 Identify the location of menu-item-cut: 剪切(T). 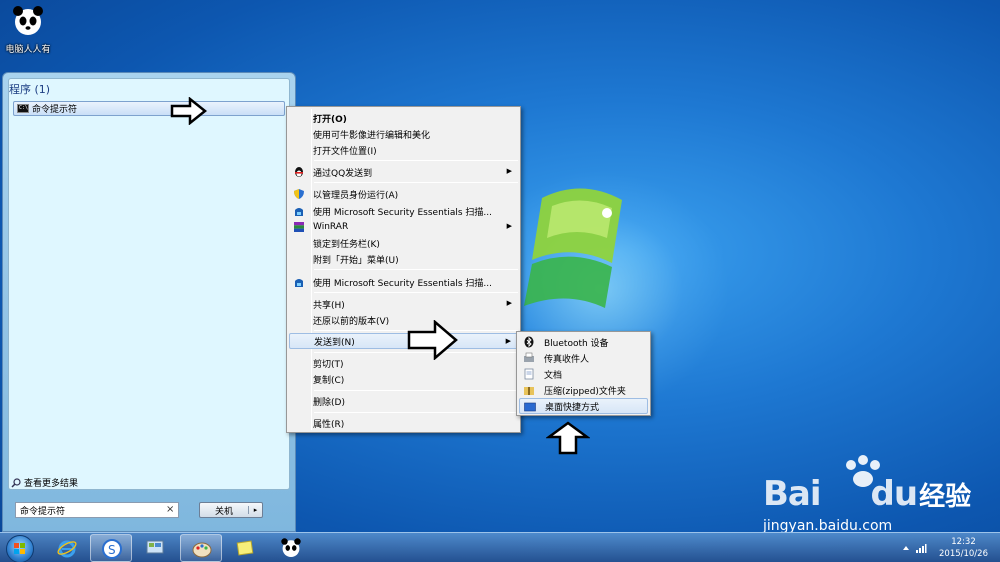
(403, 363).